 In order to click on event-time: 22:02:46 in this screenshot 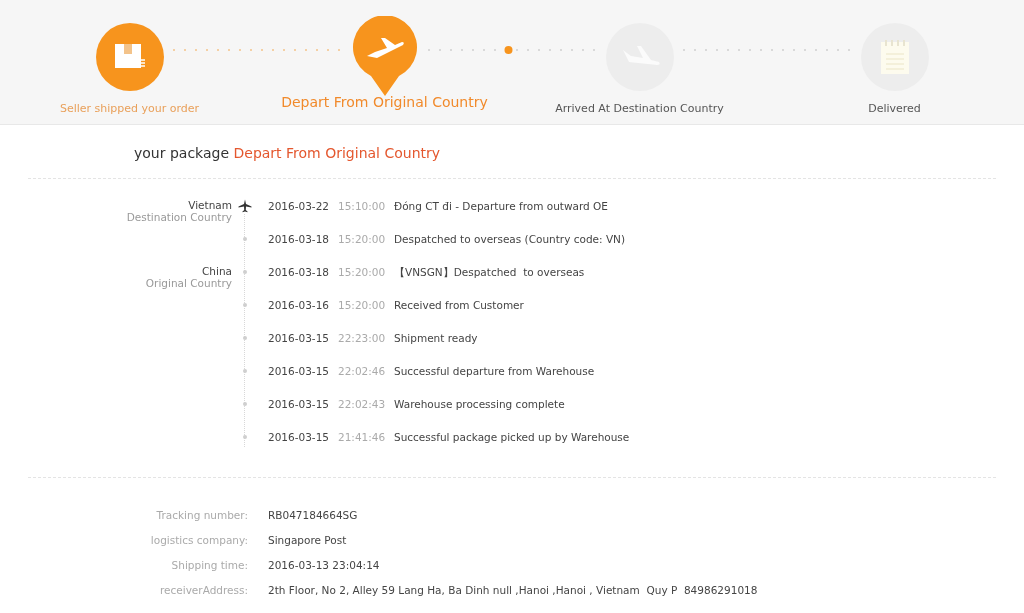, I will do `click(362, 371)`.